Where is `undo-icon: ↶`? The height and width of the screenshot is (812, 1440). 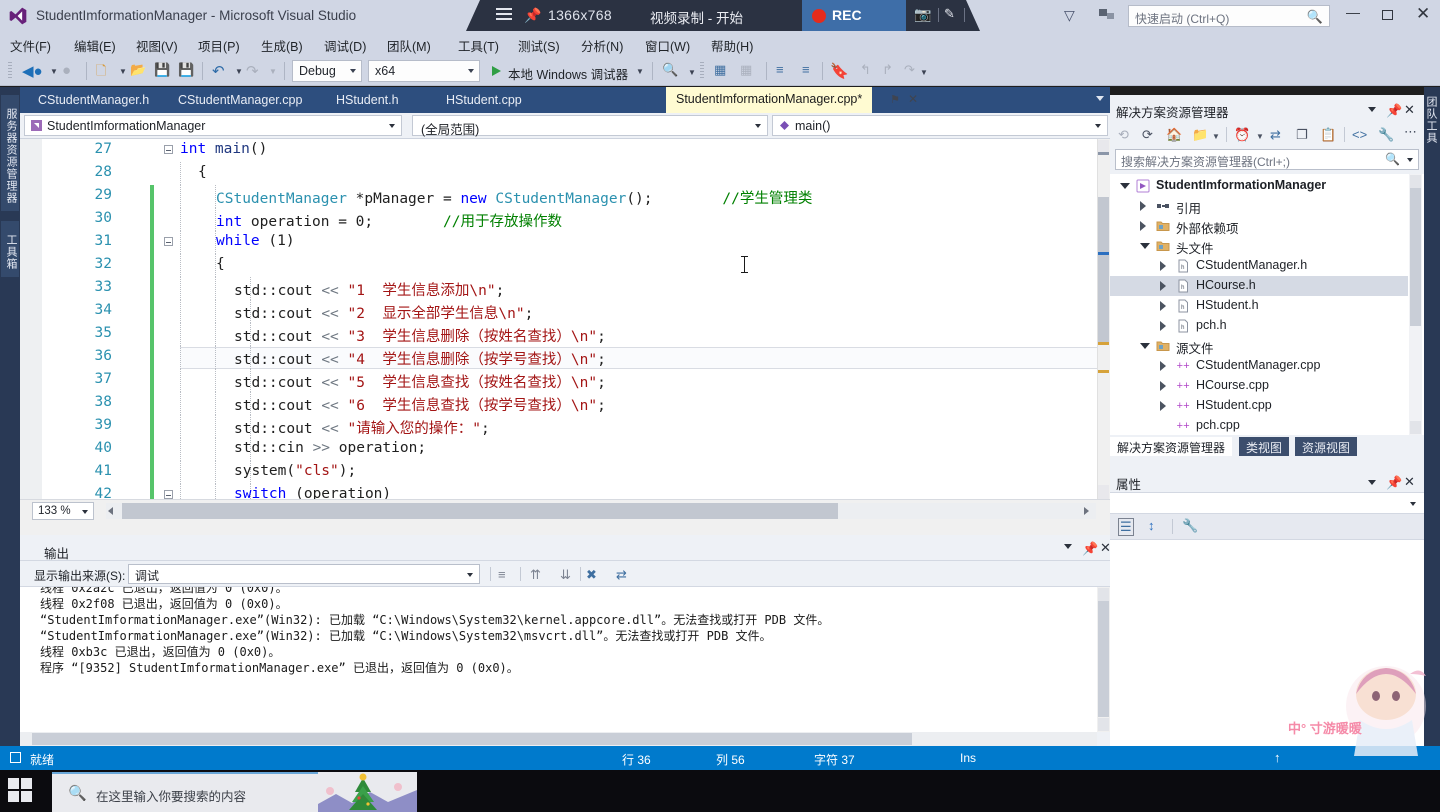
undo-icon: ↶ is located at coordinates (218, 71).